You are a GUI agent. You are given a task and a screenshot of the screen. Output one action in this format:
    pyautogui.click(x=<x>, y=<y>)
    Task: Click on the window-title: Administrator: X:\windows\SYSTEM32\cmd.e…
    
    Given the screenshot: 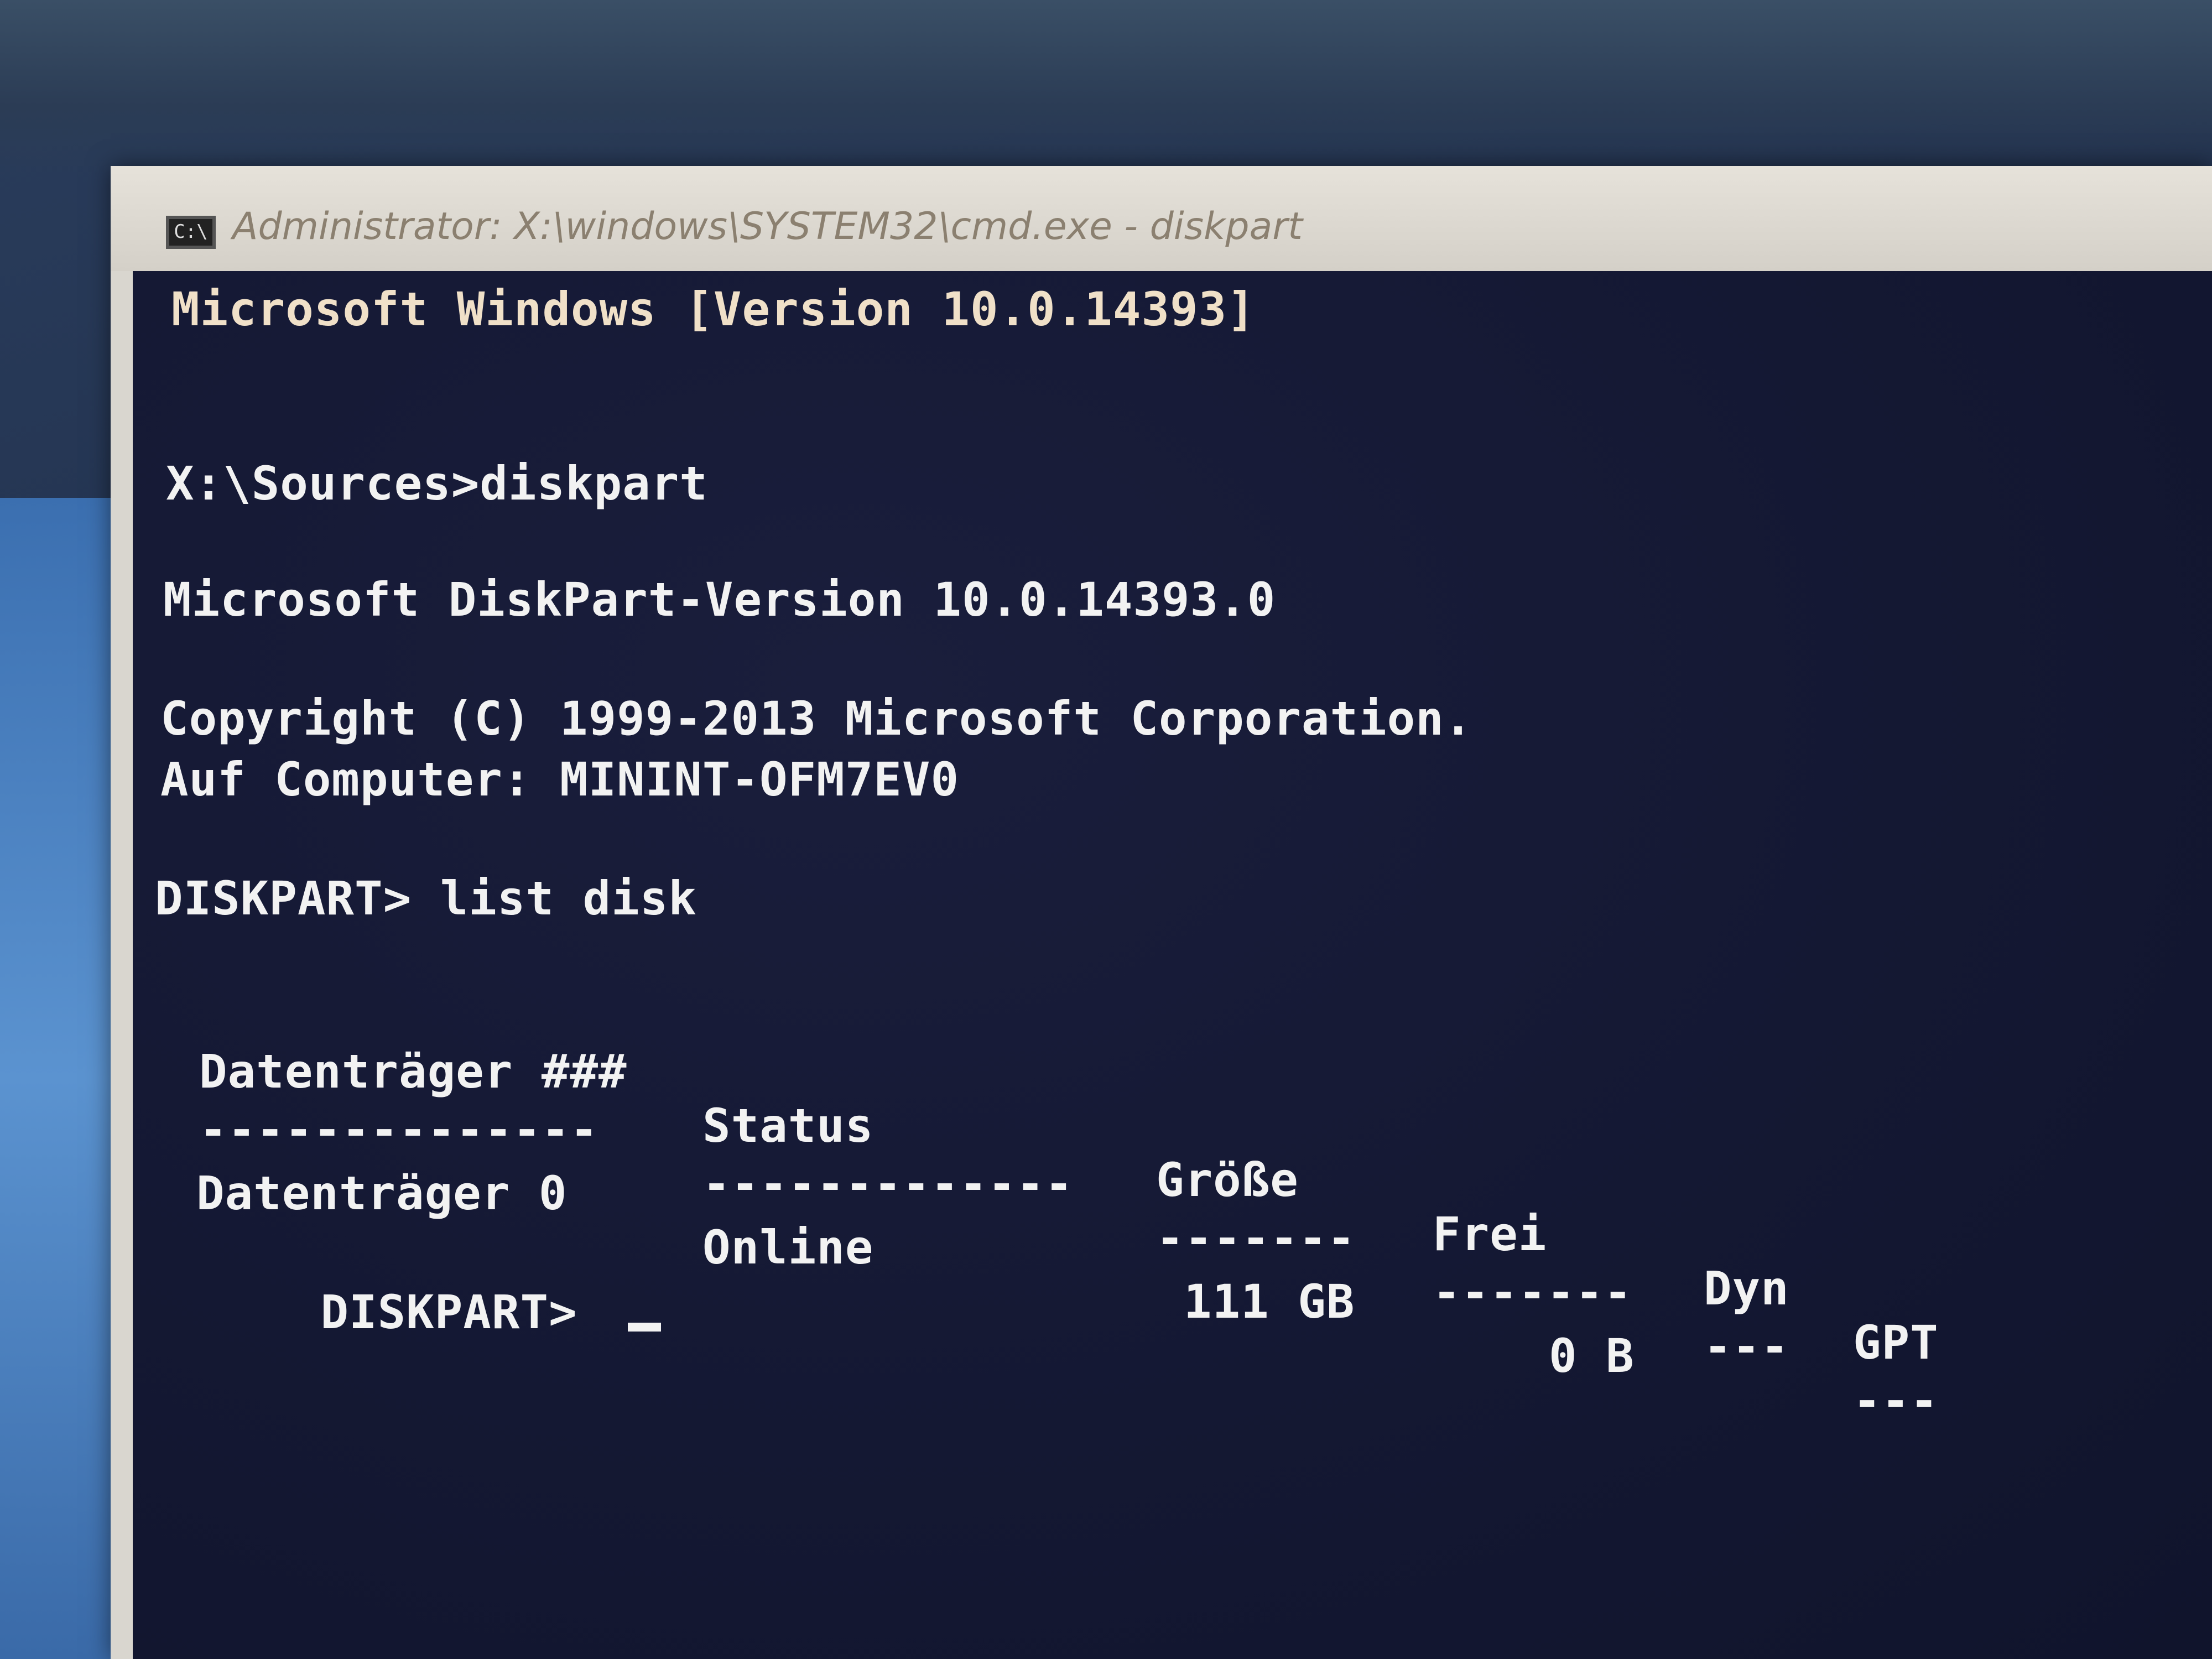 What is the action you would take?
    pyautogui.click(x=767, y=226)
    